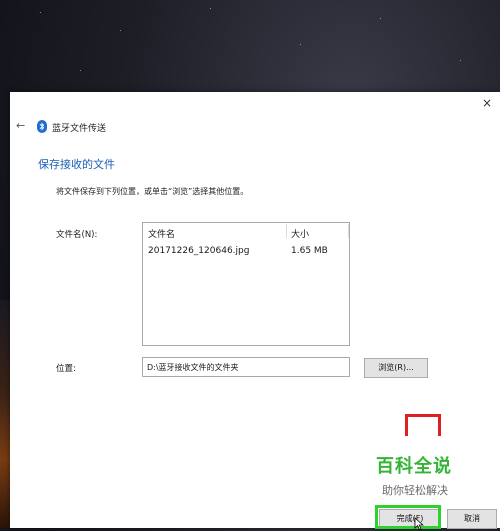 Image resolution: width=500 pixels, height=531 pixels. I want to click on cancel-button: 取消, so click(472, 519).